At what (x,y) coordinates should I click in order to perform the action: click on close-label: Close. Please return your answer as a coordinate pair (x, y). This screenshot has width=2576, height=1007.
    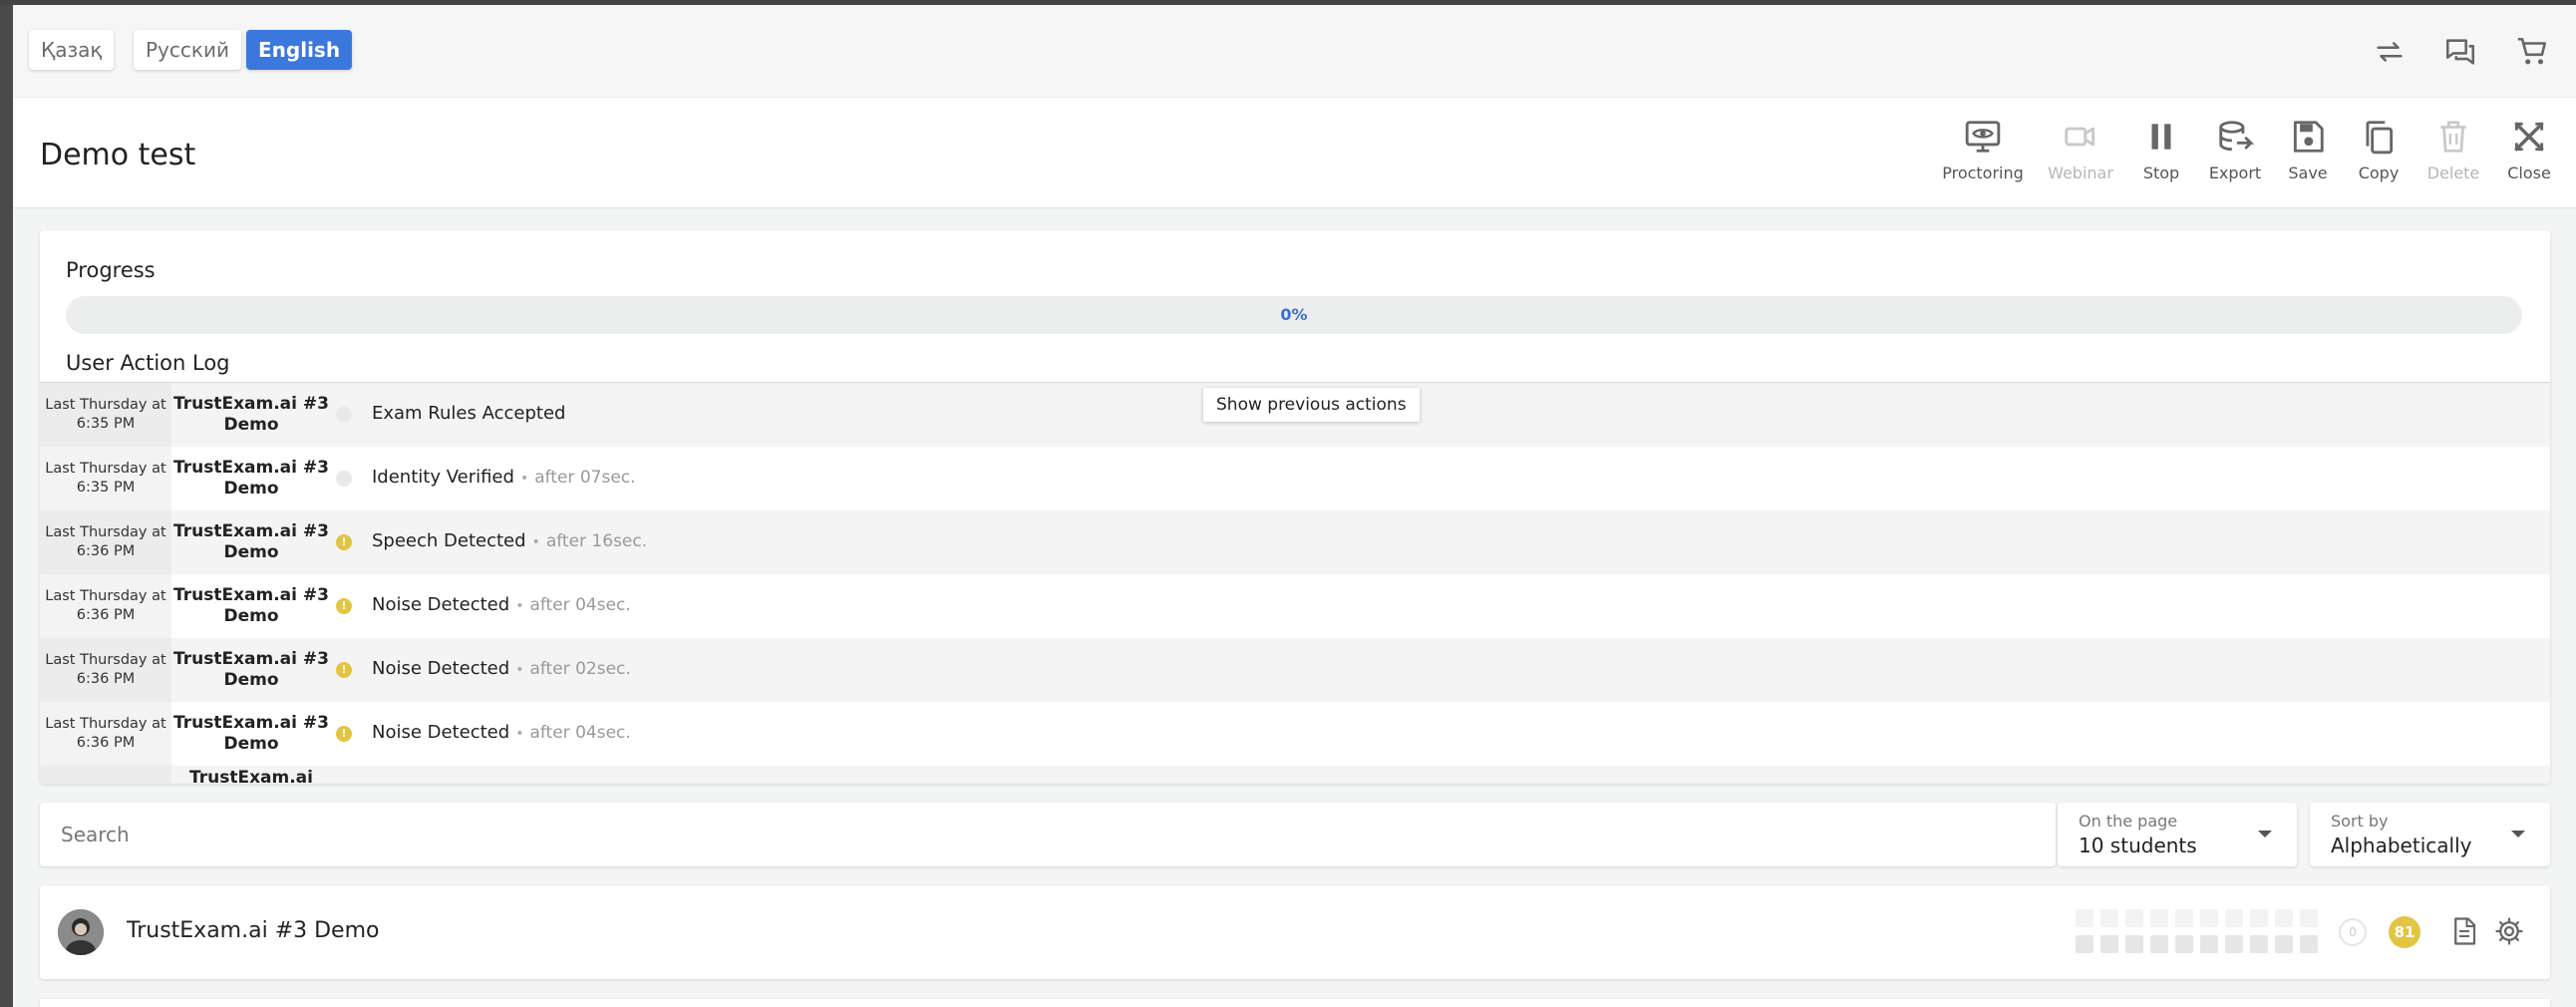
    Looking at the image, I should click on (2529, 173).